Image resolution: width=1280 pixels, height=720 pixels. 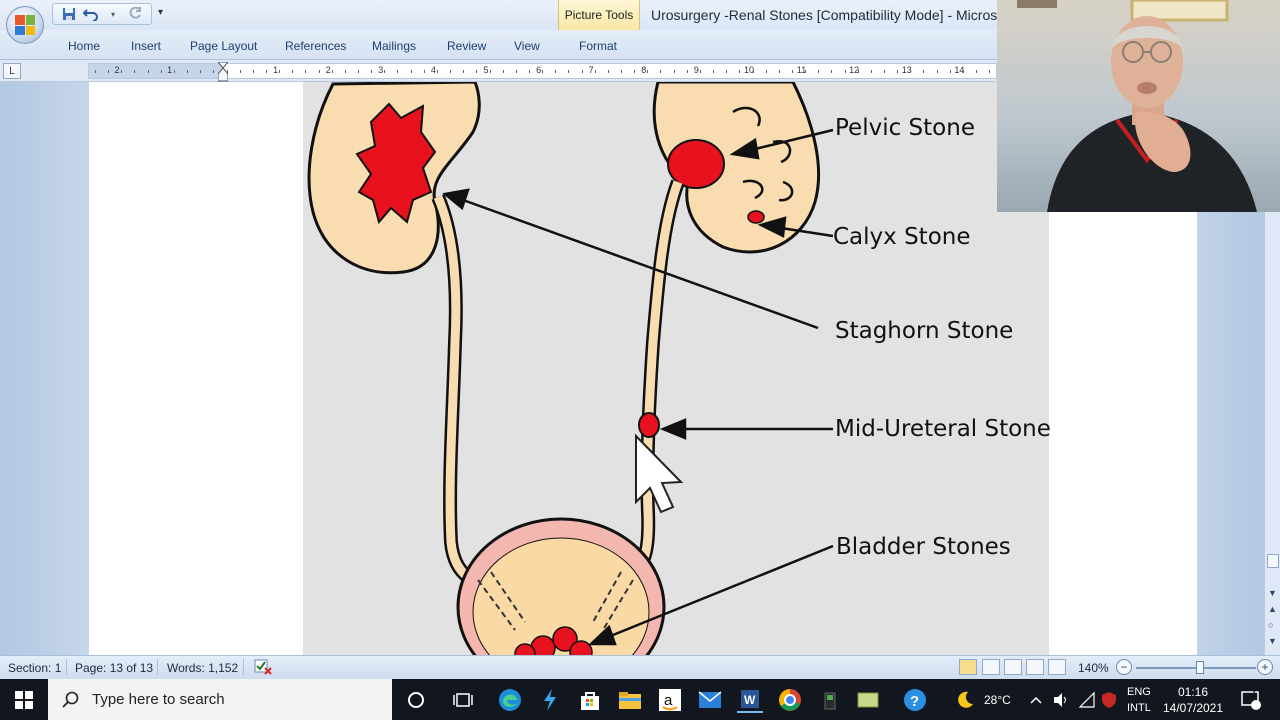 I want to click on zoom-level: 140%, so click(x=1093, y=668).